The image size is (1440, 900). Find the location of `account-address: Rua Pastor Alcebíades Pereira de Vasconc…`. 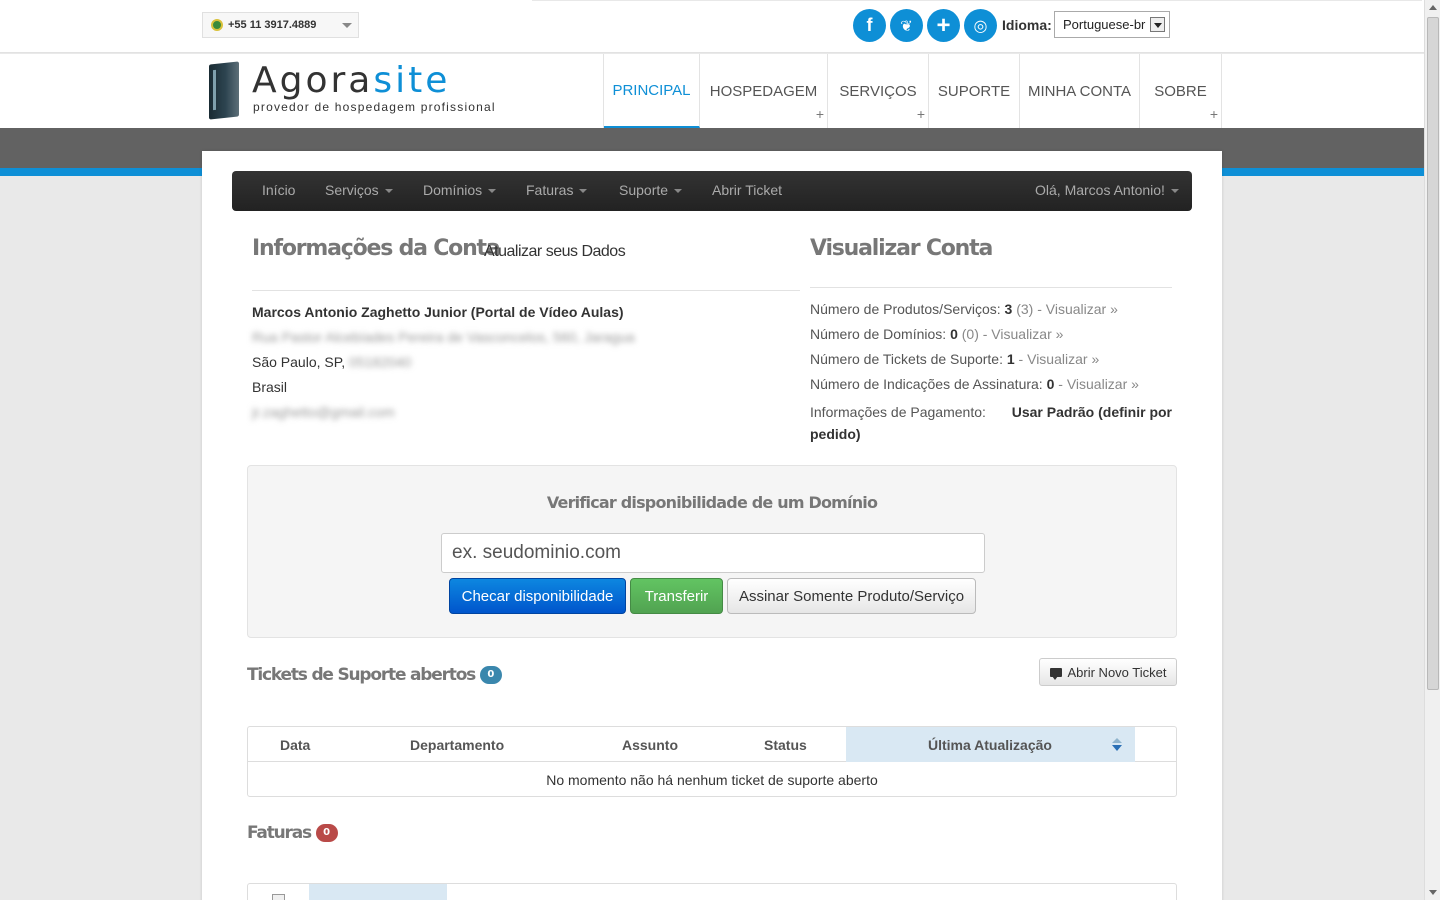

account-address: Rua Pastor Alcebíades Pereira de Vasconc… is located at coordinates (443, 337).